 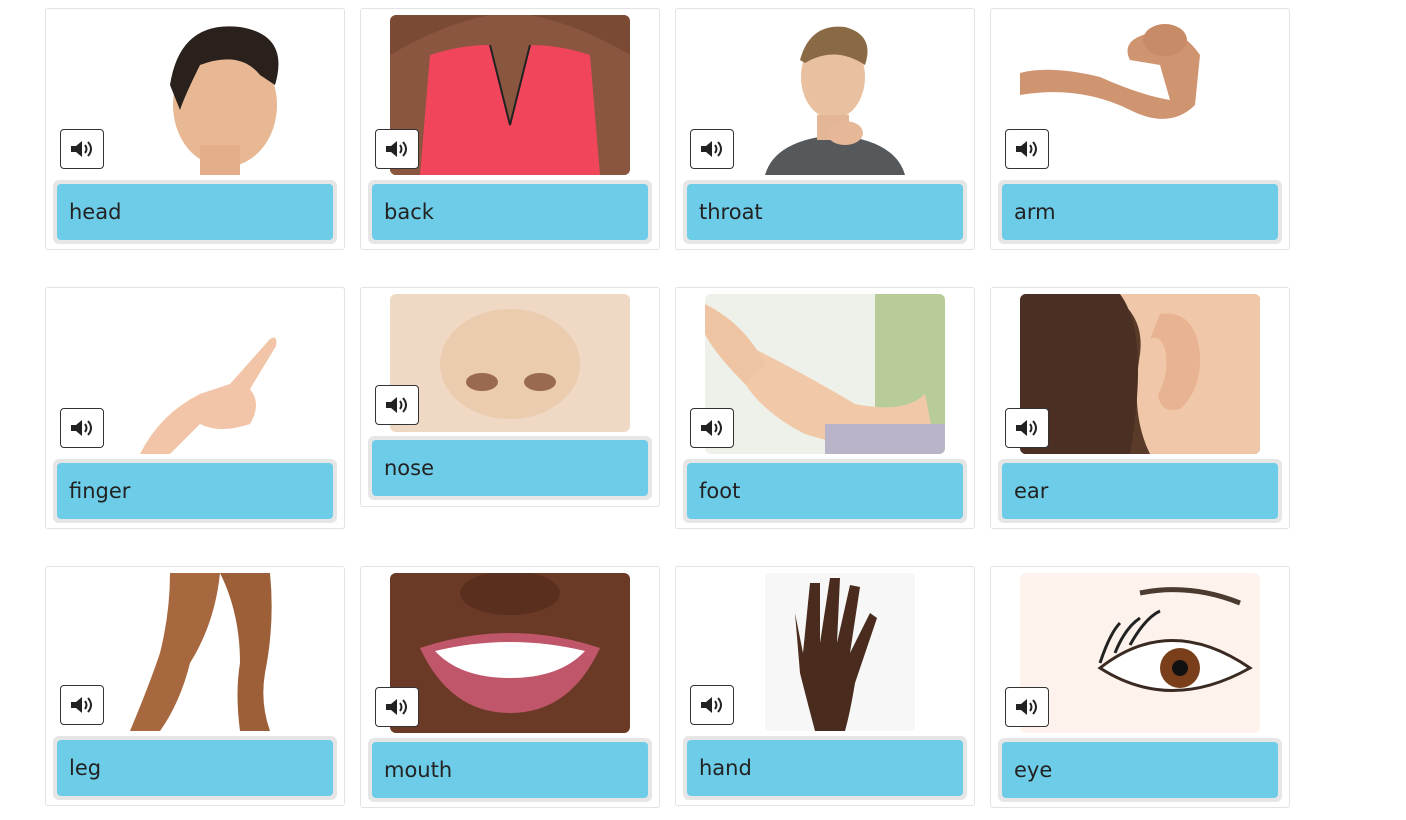 I want to click on word-label-frame: nose, so click(x=510, y=468).